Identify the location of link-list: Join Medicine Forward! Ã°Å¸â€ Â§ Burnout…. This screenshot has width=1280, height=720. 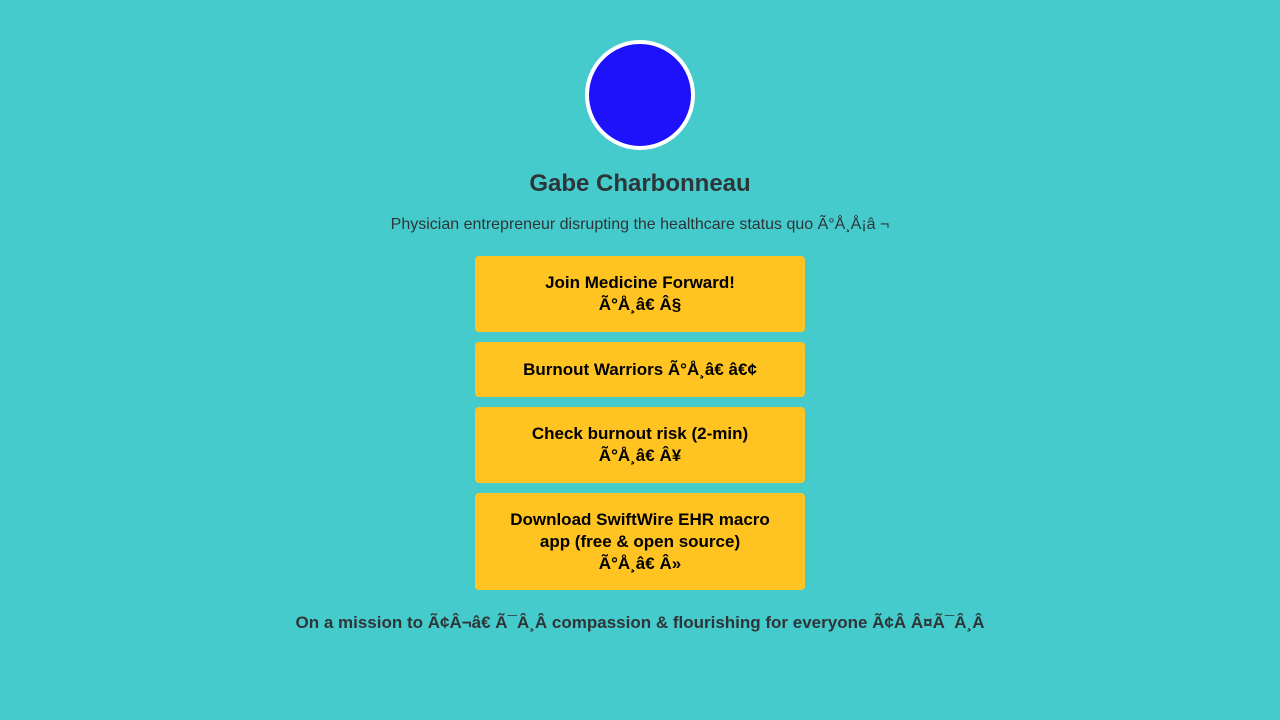
(640, 428).